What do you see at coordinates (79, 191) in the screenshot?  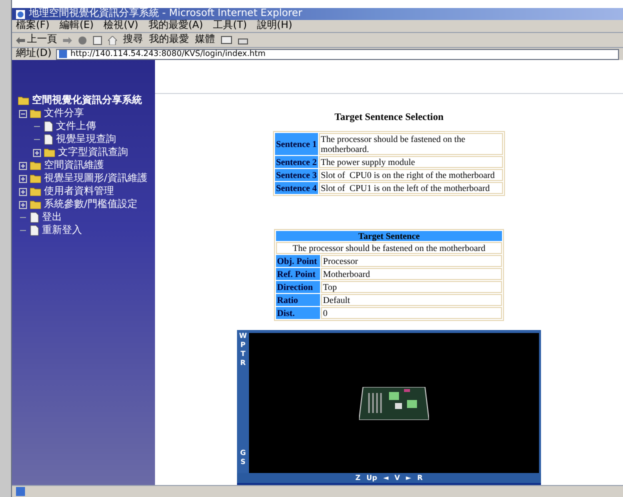 I see `tree-item: 使用者資料管理` at bounding box center [79, 191].